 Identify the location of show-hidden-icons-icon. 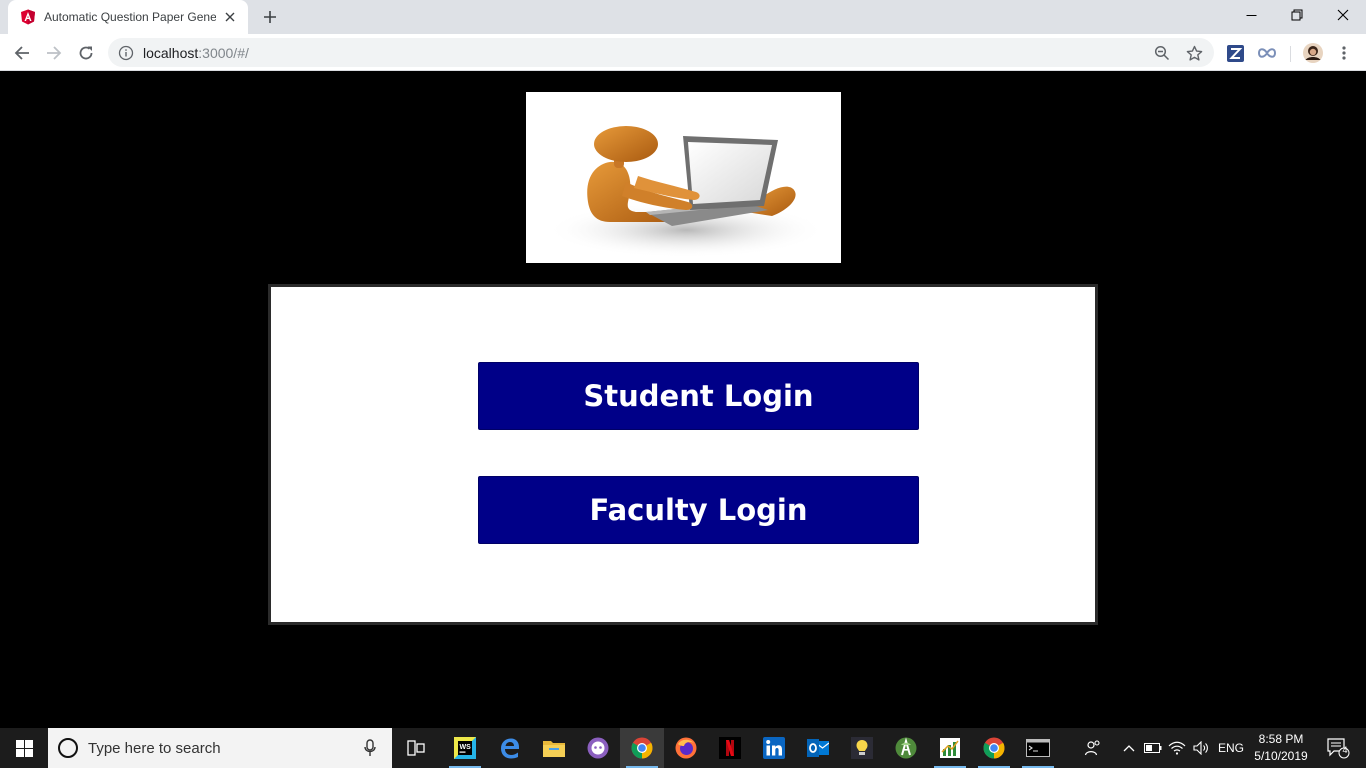
(1129, 748).